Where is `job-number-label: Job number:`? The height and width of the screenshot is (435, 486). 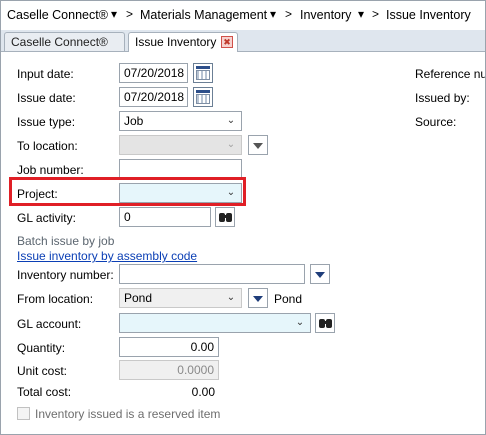 job-number-label: Job number: is located at coordinates (50, 170).